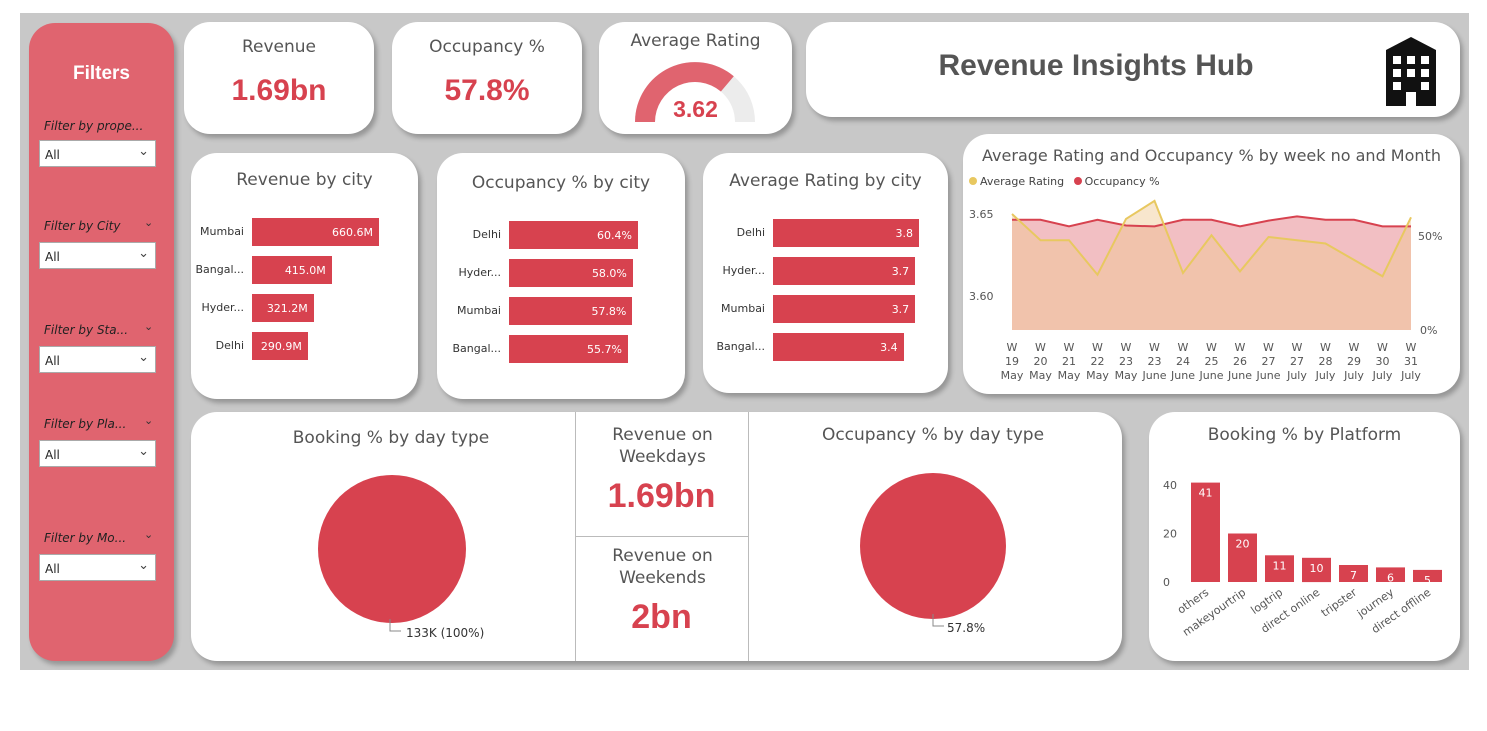  I want to click on x-tick-label: 31, so click(1411, 361).